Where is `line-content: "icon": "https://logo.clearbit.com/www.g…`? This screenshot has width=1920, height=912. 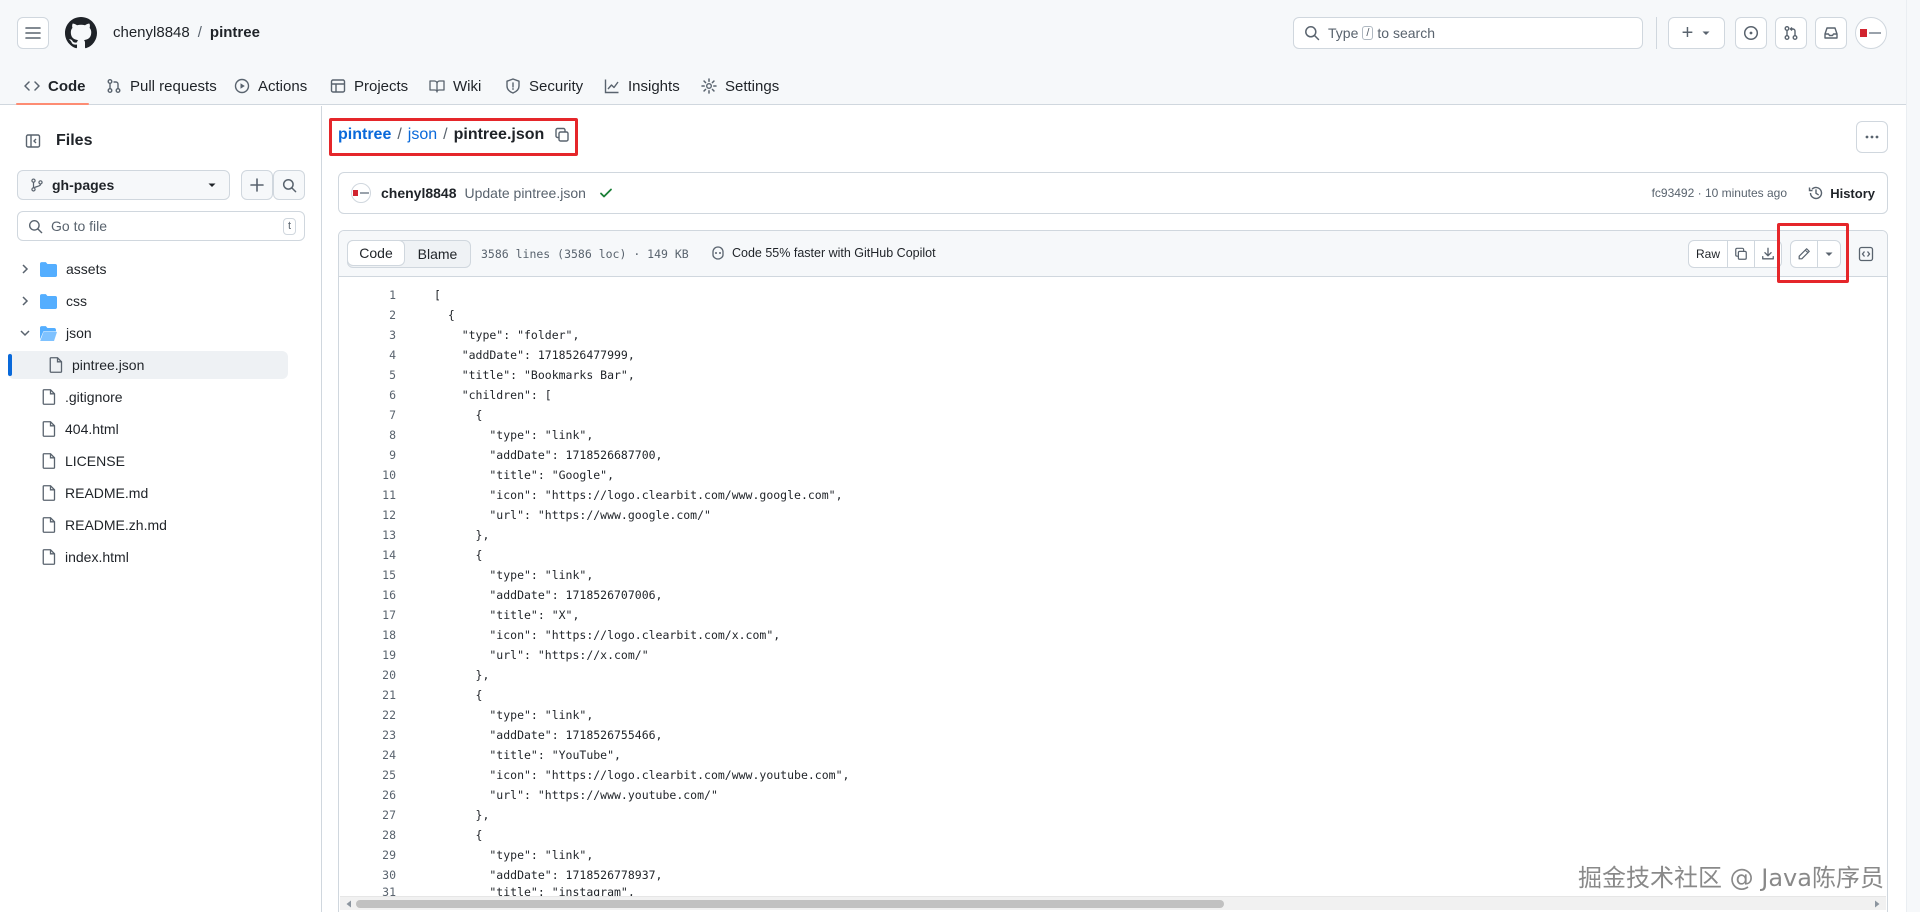 line-content: "icon": "https://logo.clearbit.com/www.g… is located at coordinates (638, 495).